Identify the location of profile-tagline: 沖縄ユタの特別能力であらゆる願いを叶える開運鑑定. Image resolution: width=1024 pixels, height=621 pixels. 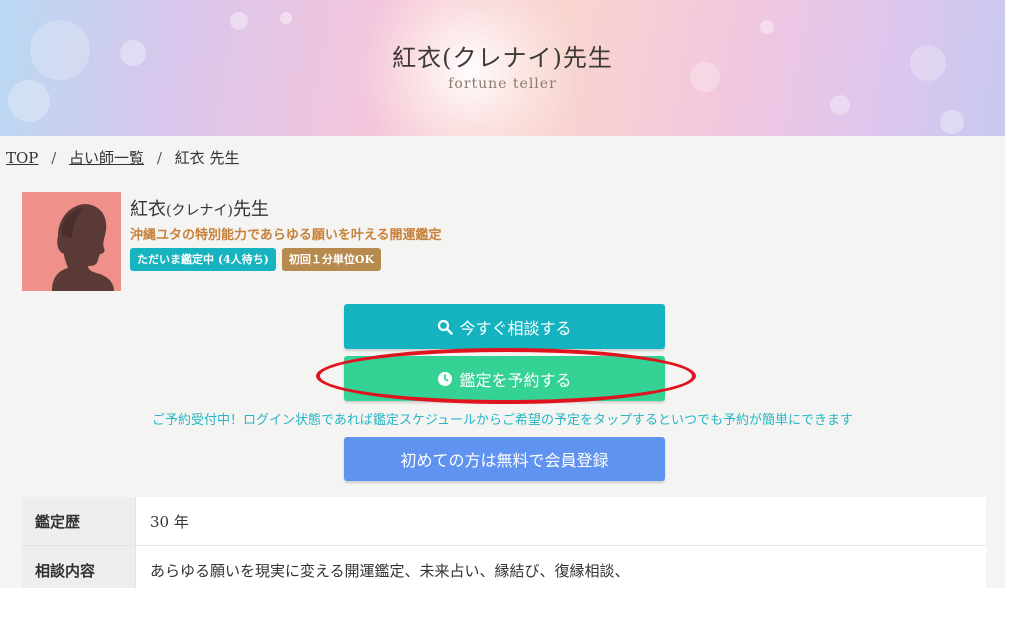
(286, 235).